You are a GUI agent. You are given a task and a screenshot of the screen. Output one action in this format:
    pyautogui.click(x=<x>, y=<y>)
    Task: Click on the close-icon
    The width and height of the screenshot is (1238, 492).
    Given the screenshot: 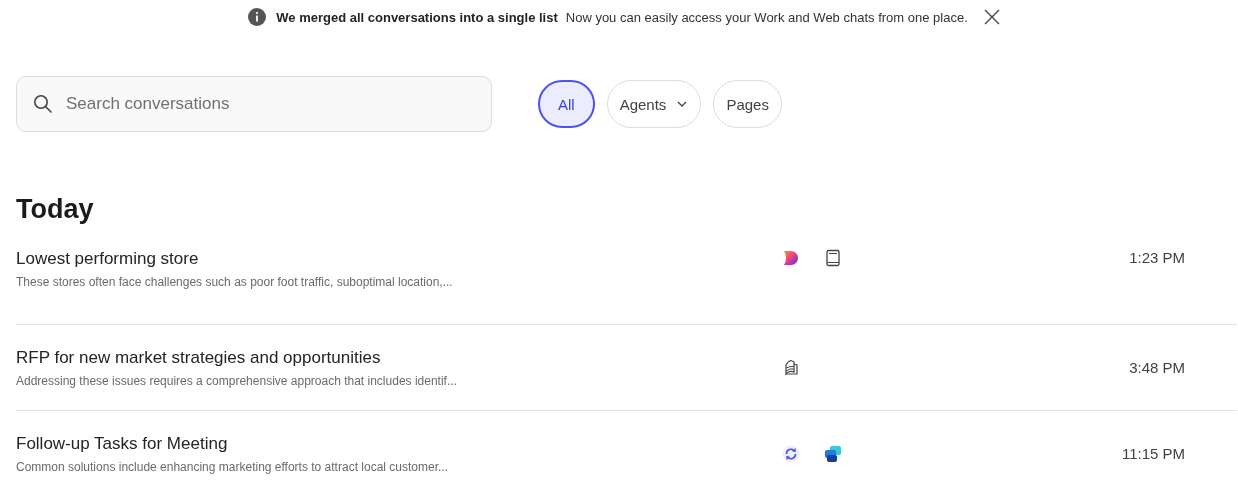 What is the action you would take?
    pyautogui.click(x=991, y=17)
    